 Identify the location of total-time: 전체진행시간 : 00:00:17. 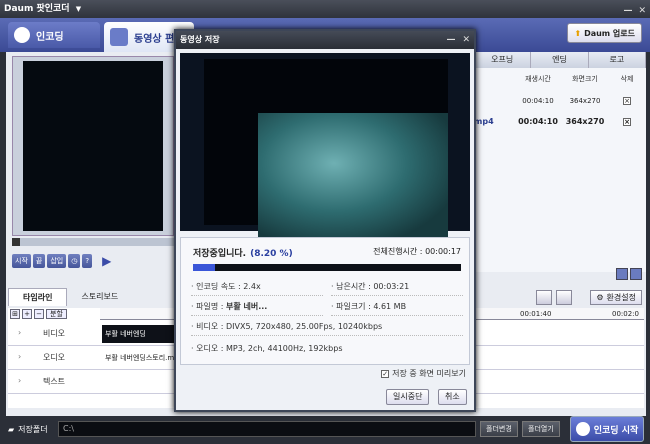
(417, 251).